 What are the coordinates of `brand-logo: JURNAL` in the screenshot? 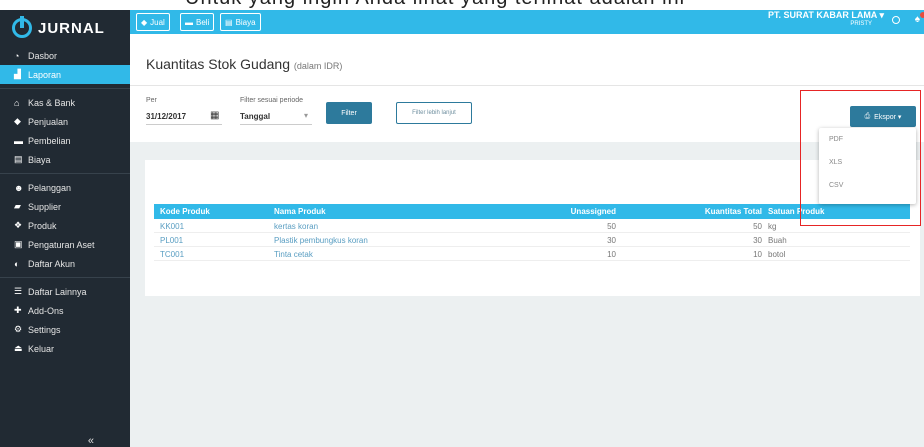 It's located at (65, 28).